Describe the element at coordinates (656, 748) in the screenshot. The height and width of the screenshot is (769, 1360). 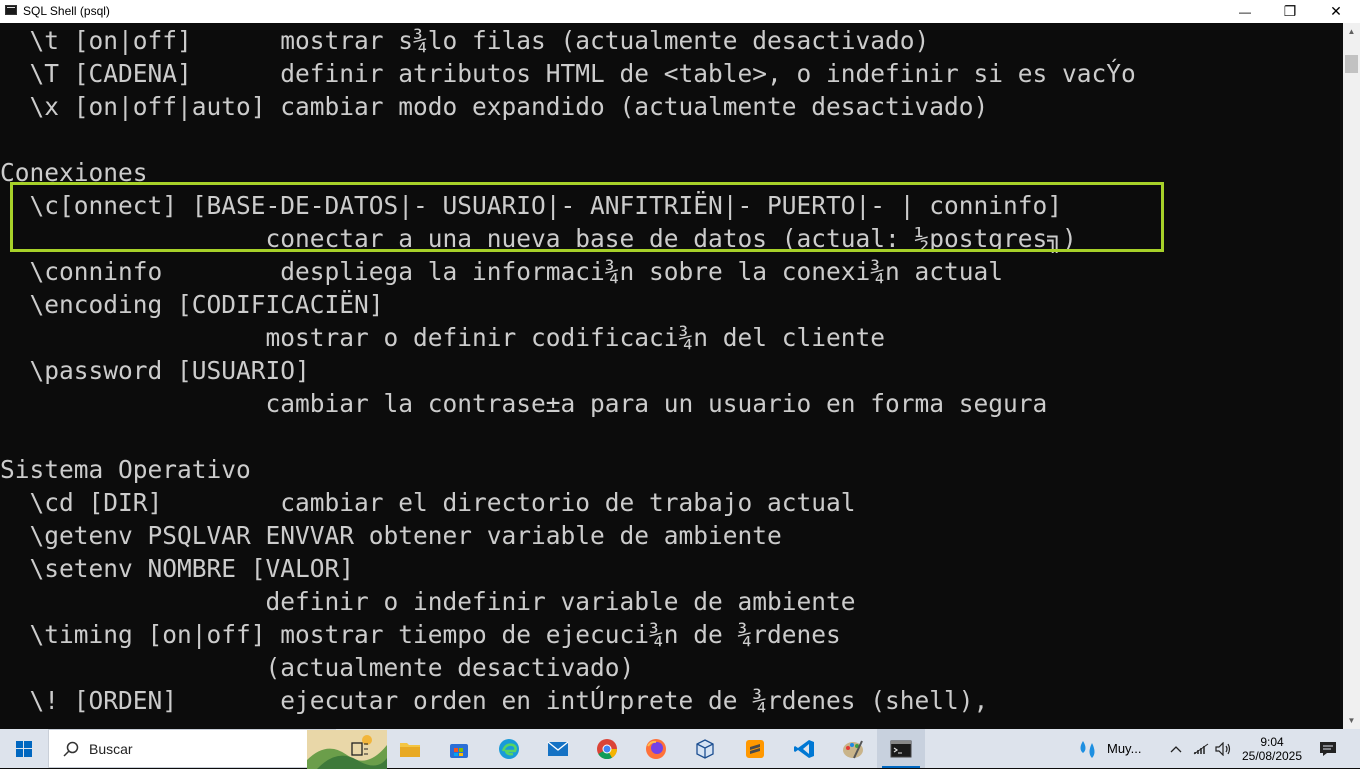
I see `firefox-icon` at that location.